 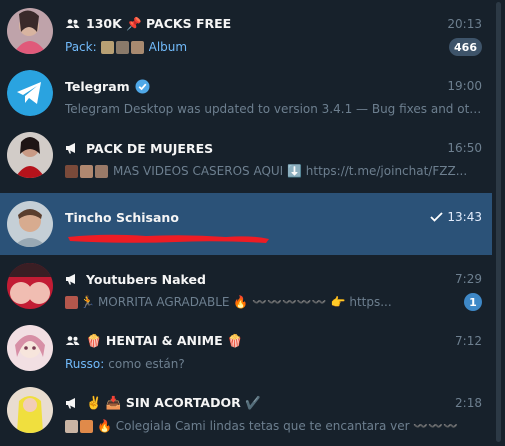 I want to click on scrollbar, so click(x=498, y=223).